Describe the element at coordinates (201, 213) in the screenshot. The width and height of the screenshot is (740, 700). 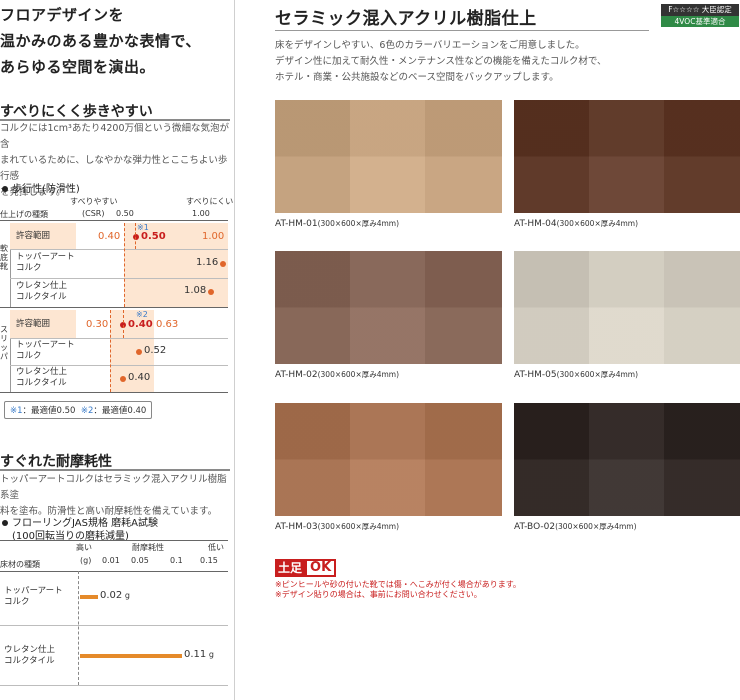
I see `slip-tick-100: 1.00` at that location.